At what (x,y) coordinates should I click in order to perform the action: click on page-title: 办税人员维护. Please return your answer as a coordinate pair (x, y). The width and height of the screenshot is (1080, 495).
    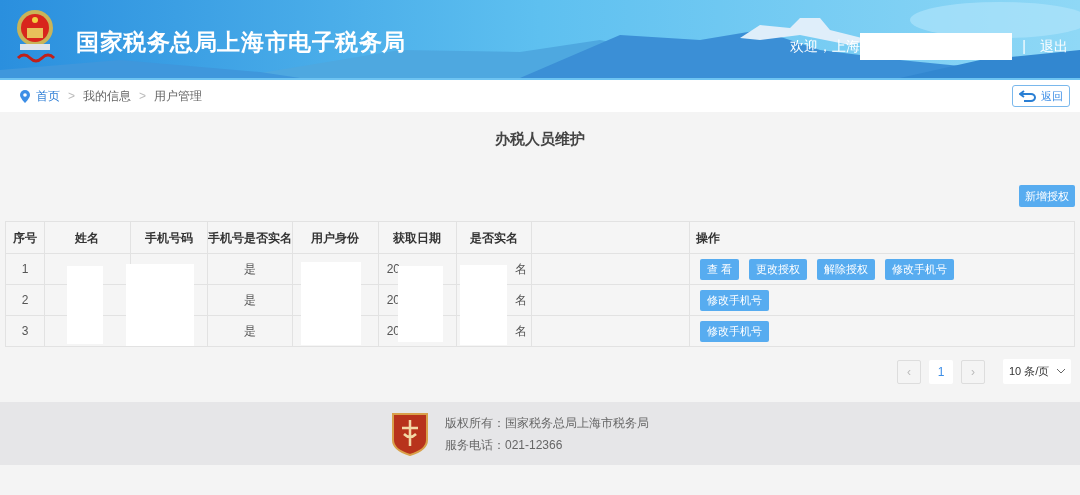
    Looking at the image, I should click on (540, 139).